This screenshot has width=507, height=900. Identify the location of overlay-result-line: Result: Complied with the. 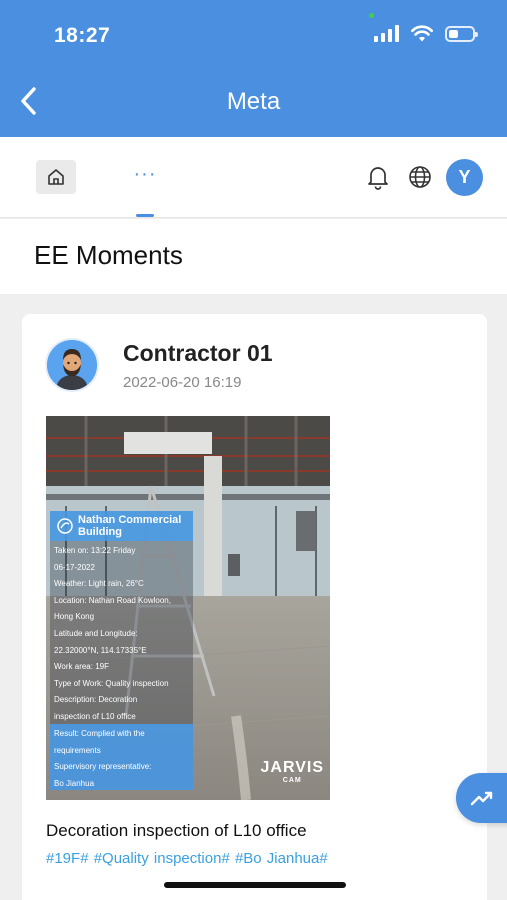
(99, 733).